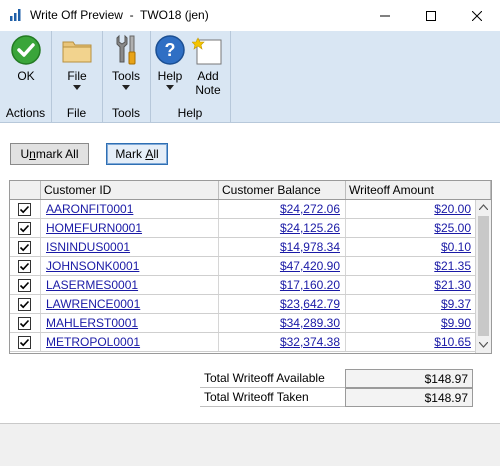 Image resolution: width=500 pixels, height=466 pixels. I want to click on help-icon: ?, so click(170, 50).